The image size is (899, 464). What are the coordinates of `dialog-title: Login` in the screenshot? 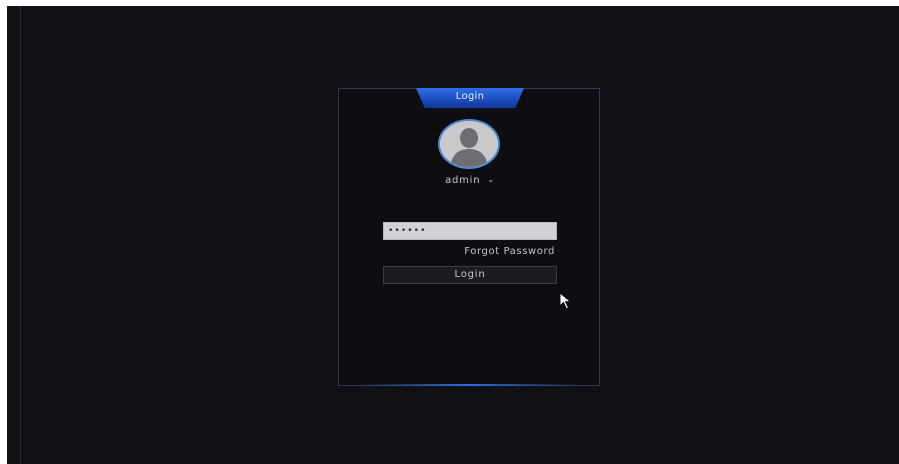 It's located at (470, 96).